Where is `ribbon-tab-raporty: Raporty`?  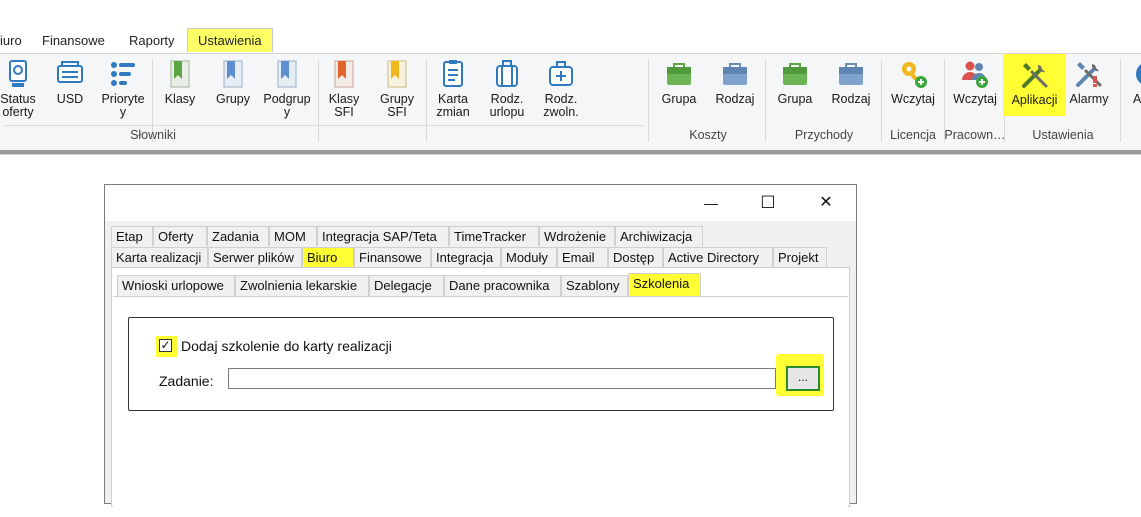
ribbon-tab-raporty: Raporty is located at coordinates (152, 41).